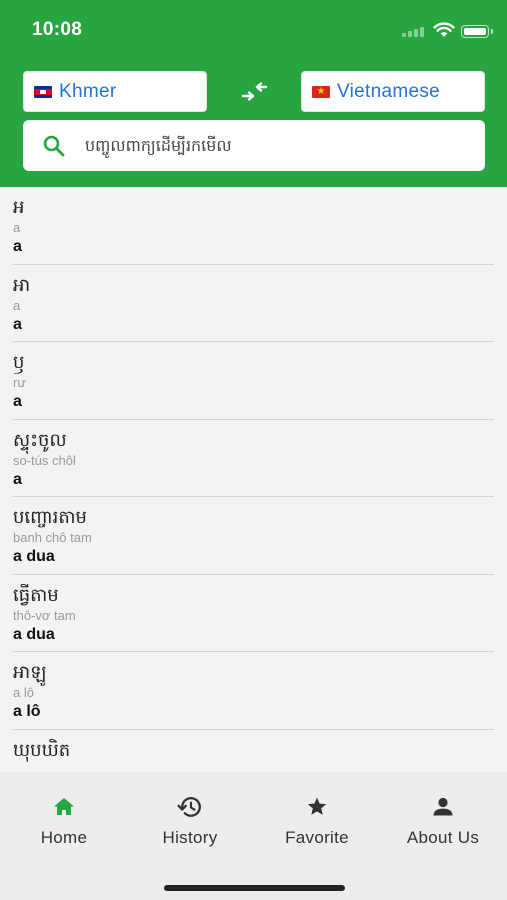 This screenshot has height=900, width=507. What do you see at coordinates (260, 767) in the screenshot?
I see `romanization` at bounding box center [260, 767].